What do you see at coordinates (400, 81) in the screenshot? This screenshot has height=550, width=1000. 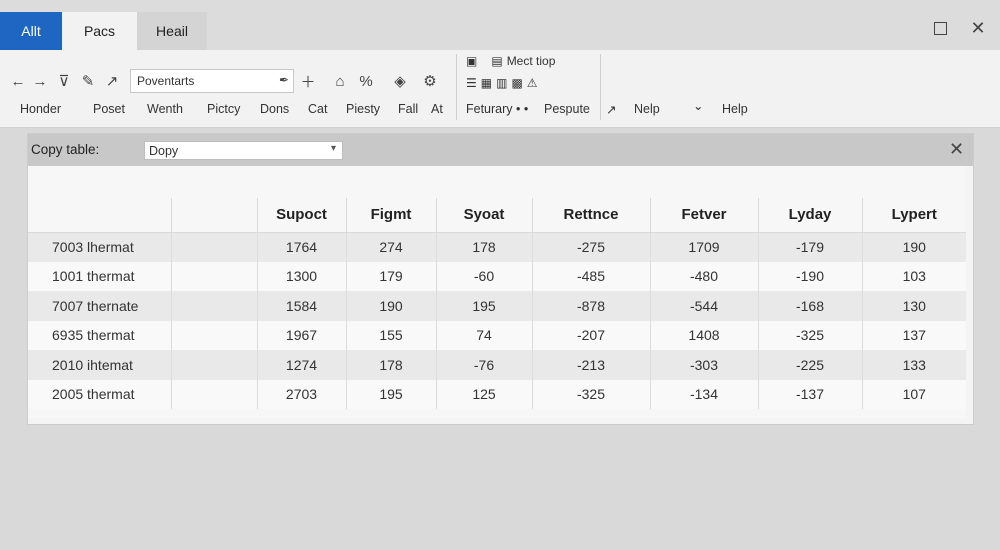 I see `pin-icon: ◈` at bounding box center [400, 81].